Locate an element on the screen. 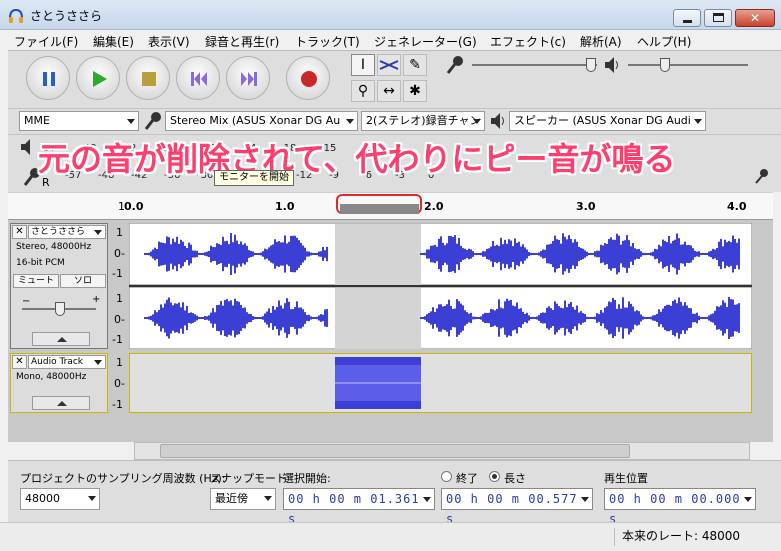 This screenshot has width=781, height=551. multi-tool: ✱ is located at coordinates (415, 91).